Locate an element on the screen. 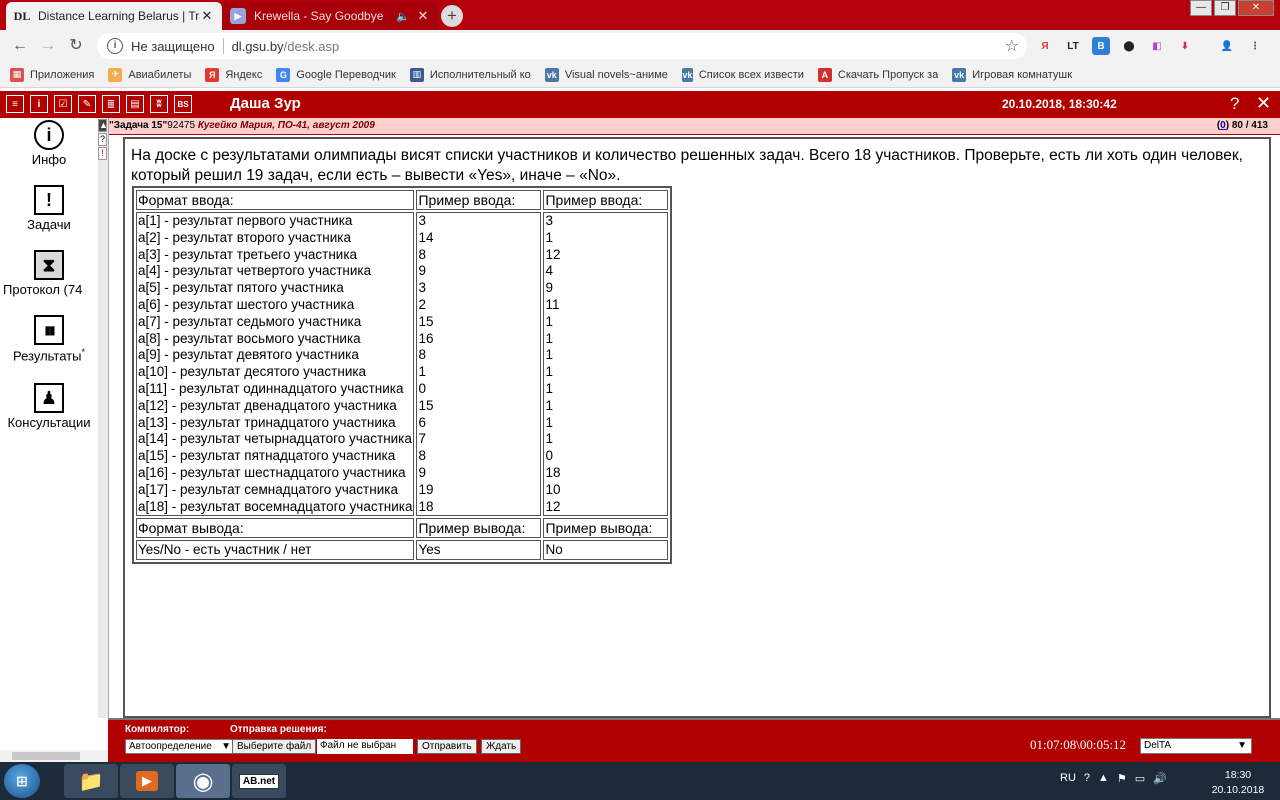 The height and width of the screenshot is (800, 1280). speaker-icon: 🔈 is located at coordinates (403, 16).